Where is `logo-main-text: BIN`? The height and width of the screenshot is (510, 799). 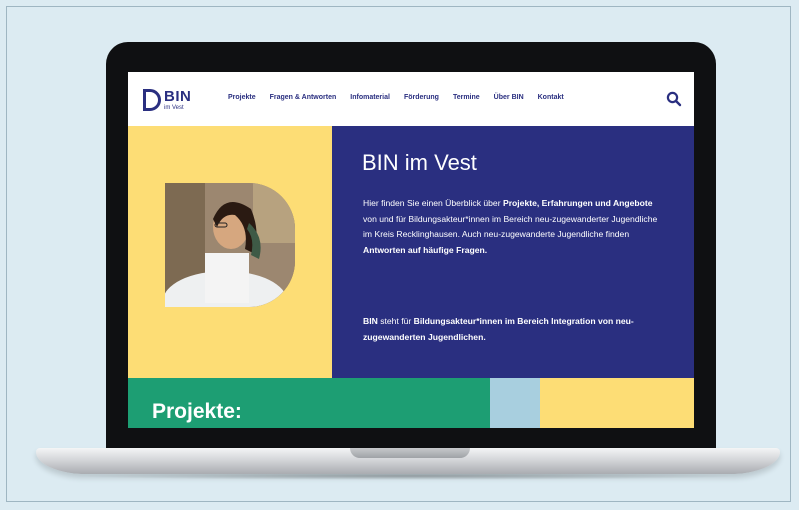 logo-main-text: BIN is located at coordinates (178, 96).